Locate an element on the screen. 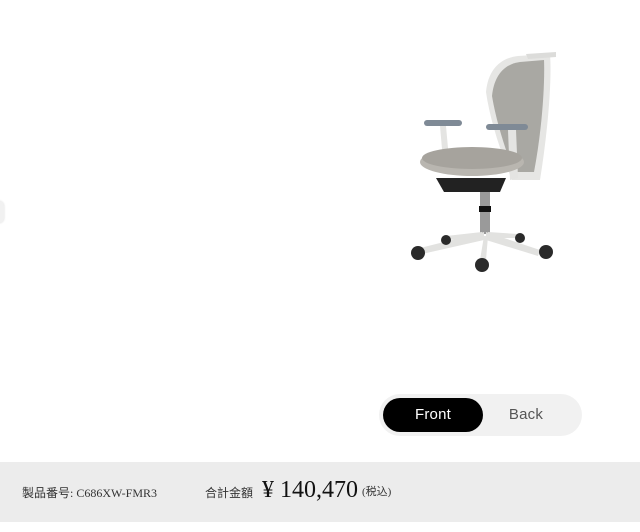  total-price: ¥ 140,470 (税込) is located at coordinates (326, 491).